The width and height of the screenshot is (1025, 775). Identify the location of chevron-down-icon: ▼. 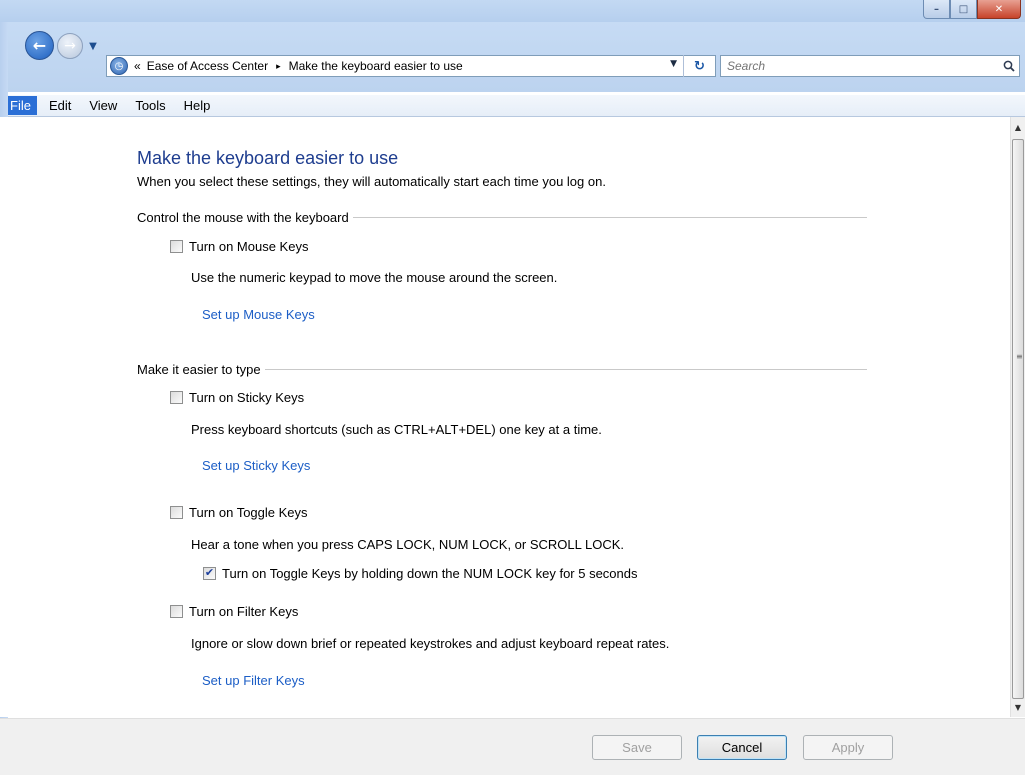
(93, 46).